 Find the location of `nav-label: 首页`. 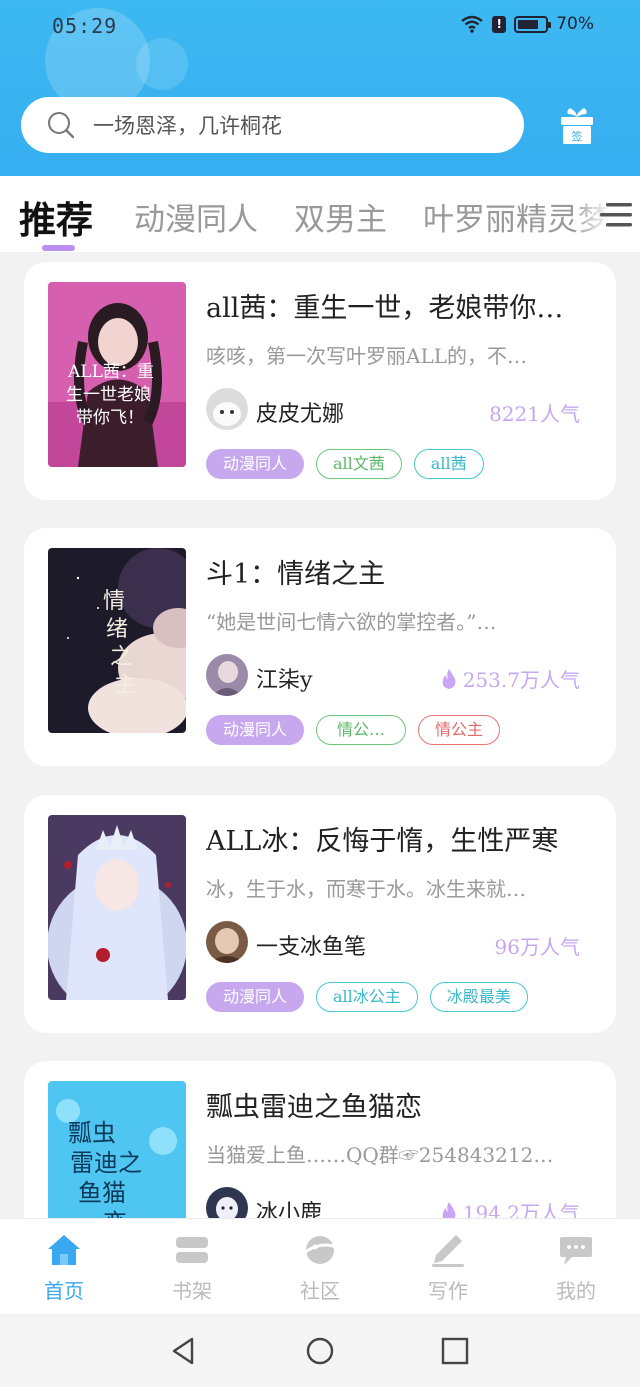

nav-label: 首页 is located at coordinates (64, 1291).